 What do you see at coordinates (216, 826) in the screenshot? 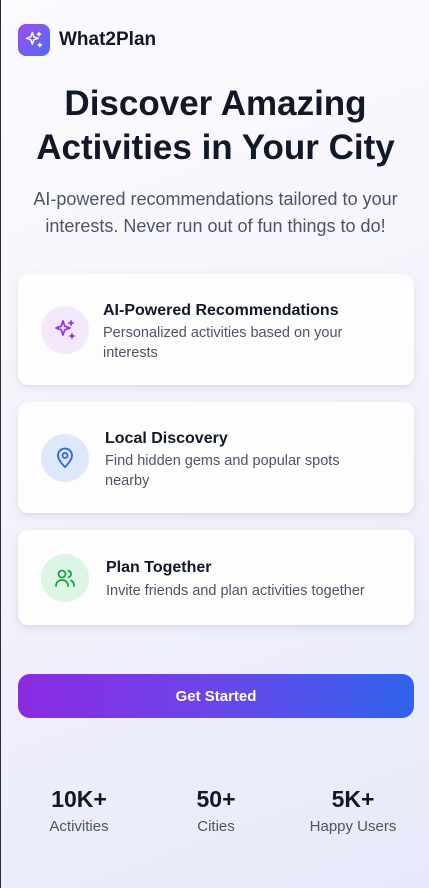
I see `stat-label: Cities` at bounding box center [216, 826].